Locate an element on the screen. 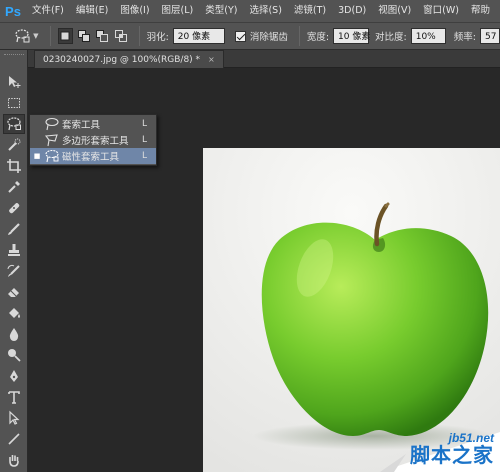  dodge-tool is located at coordinates (14, 355).